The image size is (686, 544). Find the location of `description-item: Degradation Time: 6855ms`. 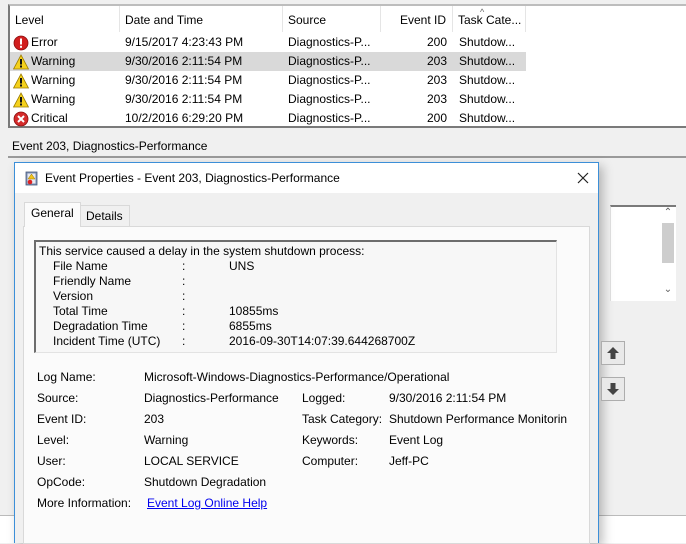

description-item: Degradation Time: 6855ms is located at coordinates (297, 326).